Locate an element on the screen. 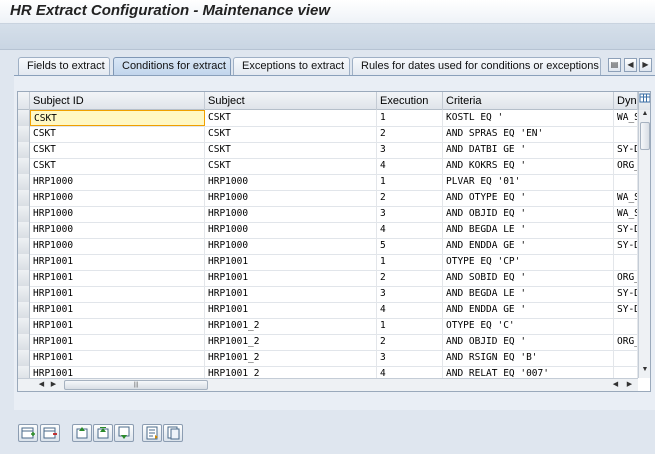  table-row: CSKT CSKT 3 AND DATBI GE ' SY-D is located at coordinates (328, 150).